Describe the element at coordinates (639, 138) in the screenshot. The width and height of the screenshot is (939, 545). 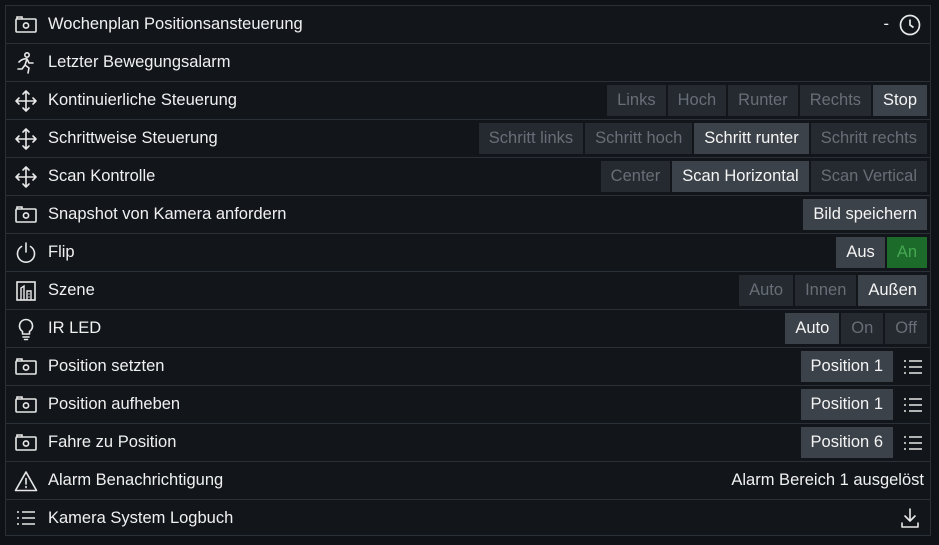
I see `btn-schritt-hoch: Schritt hoch` at that location.